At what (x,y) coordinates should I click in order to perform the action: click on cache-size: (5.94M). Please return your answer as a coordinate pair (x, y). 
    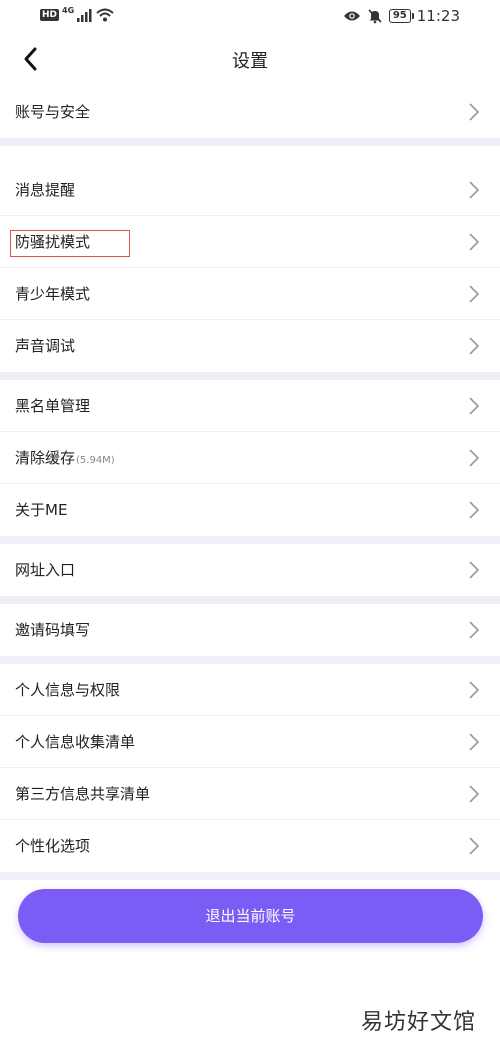
    Looking at the image, I should click on (95, 460).